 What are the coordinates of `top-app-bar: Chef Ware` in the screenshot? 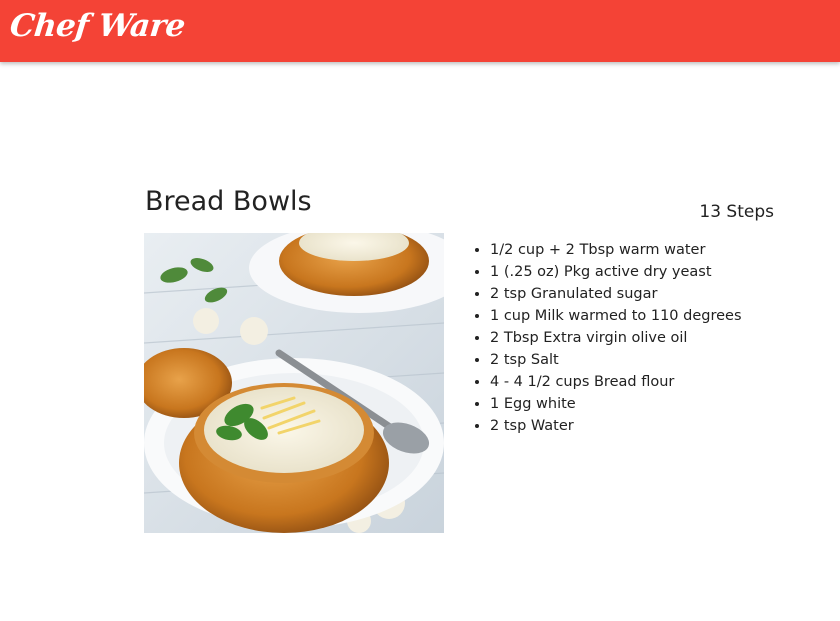 It's located at (420, 31).